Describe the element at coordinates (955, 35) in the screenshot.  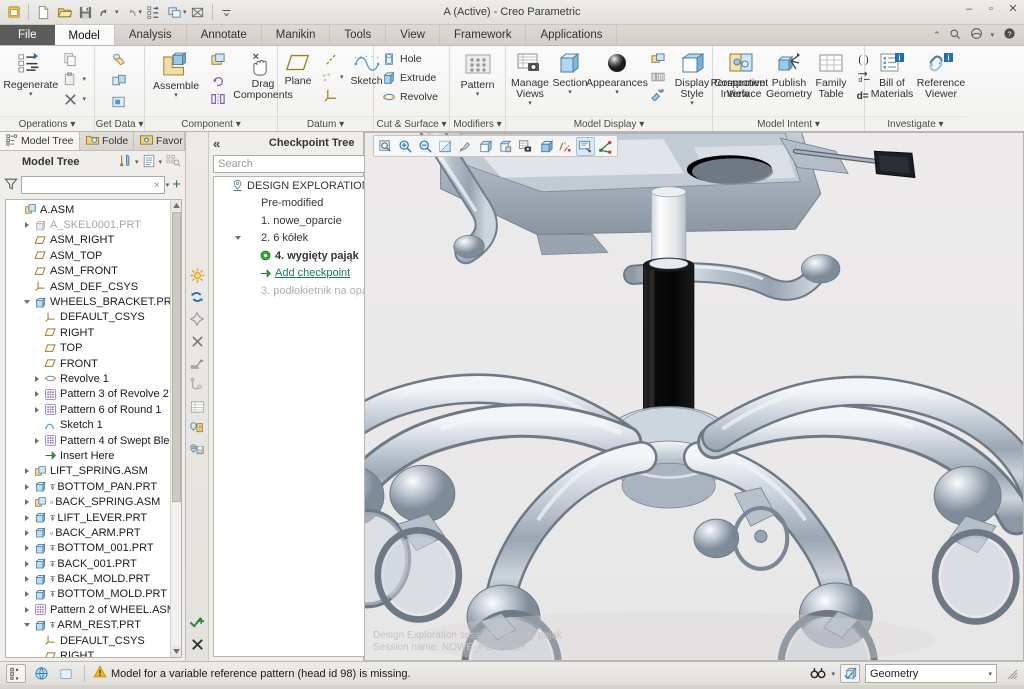
I see `search-icon` at that location.